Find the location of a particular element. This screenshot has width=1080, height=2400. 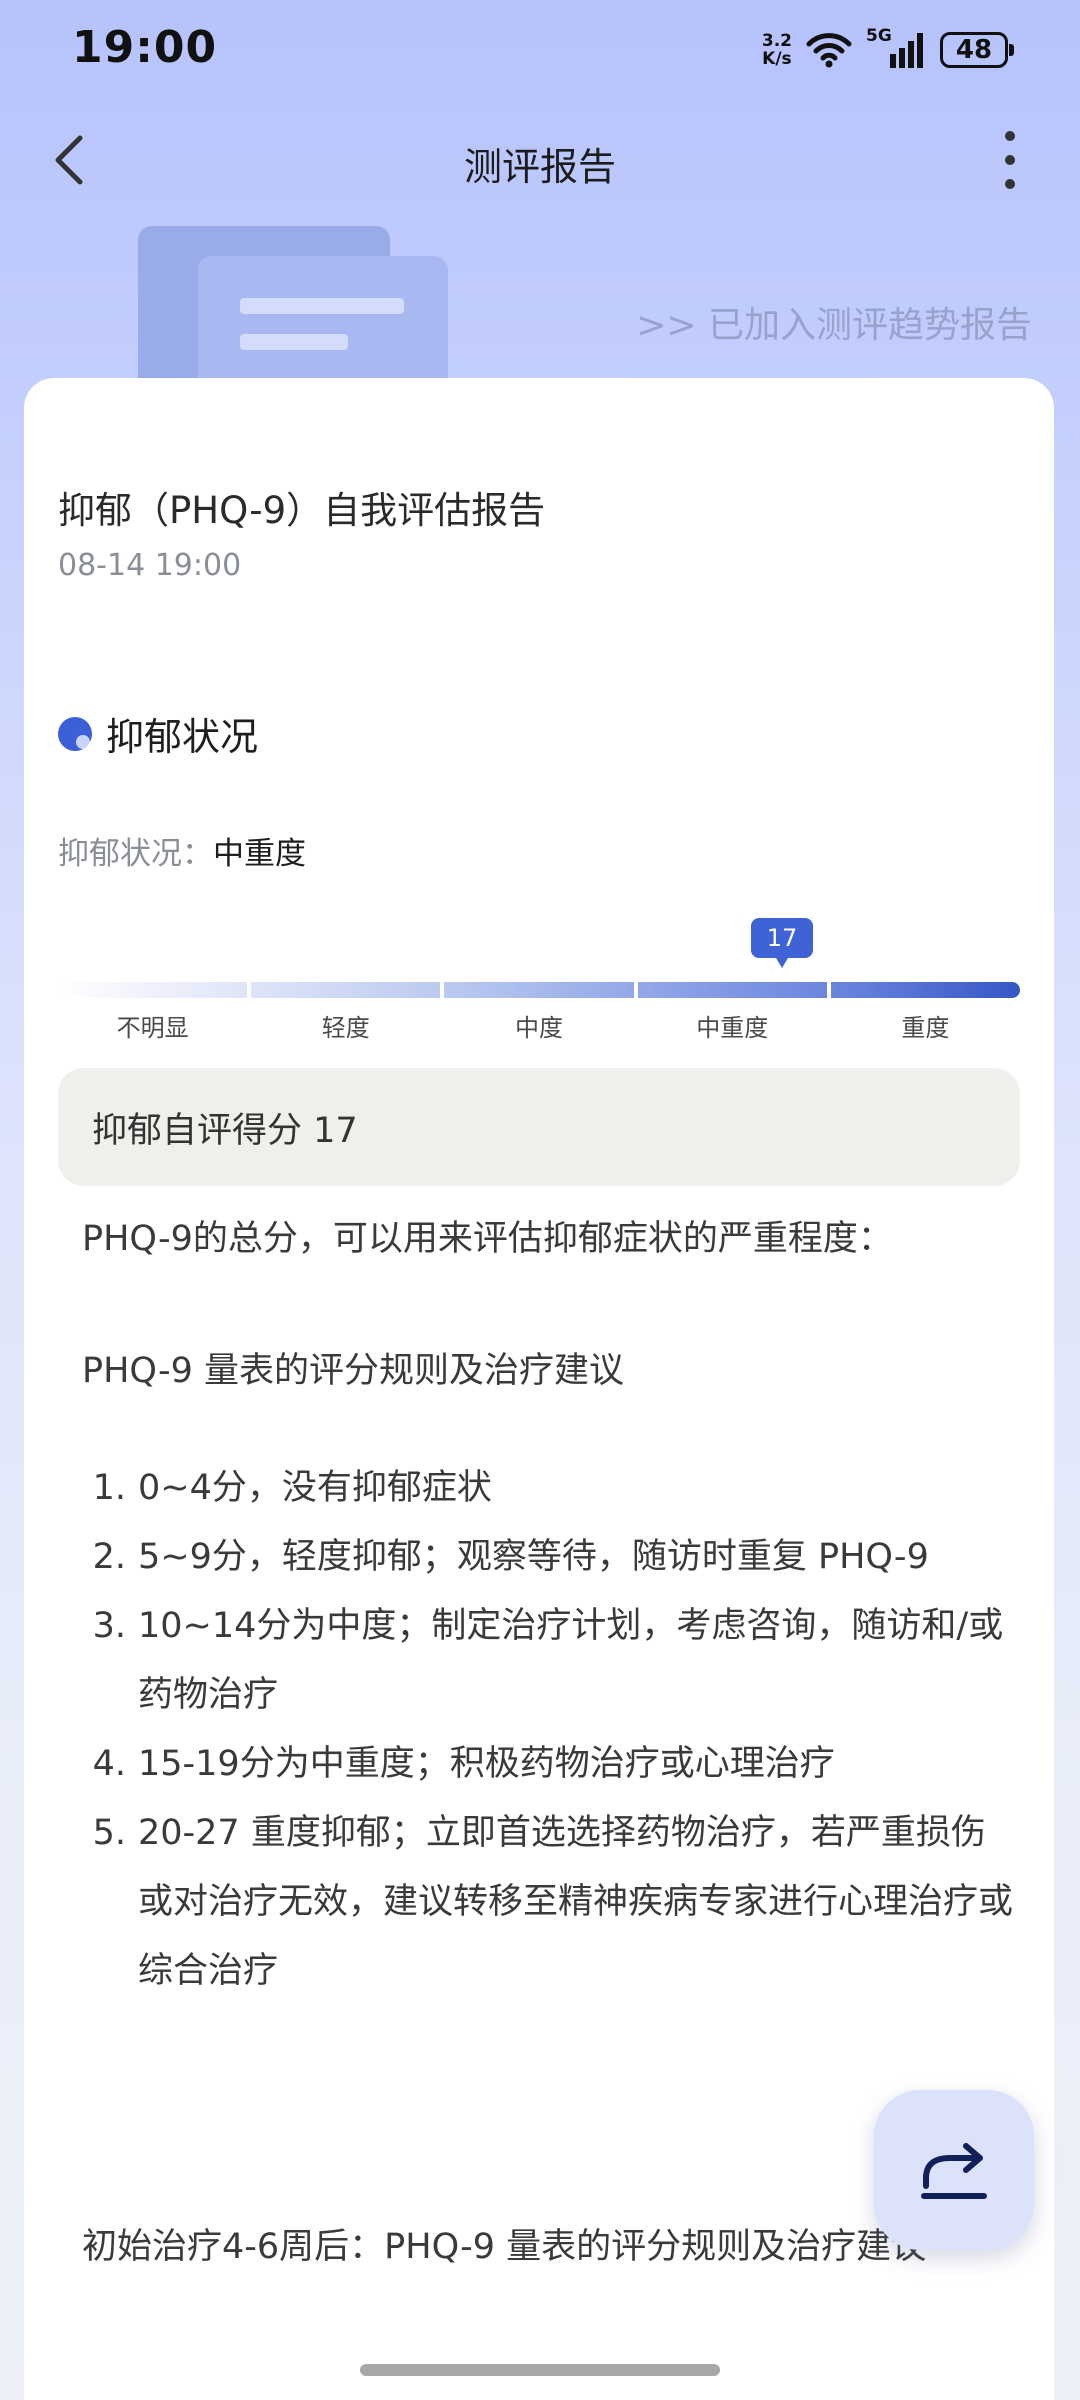

report-title: 抑郁（PHQ-9）自我评估报告 is located at coordinates (302, 510).